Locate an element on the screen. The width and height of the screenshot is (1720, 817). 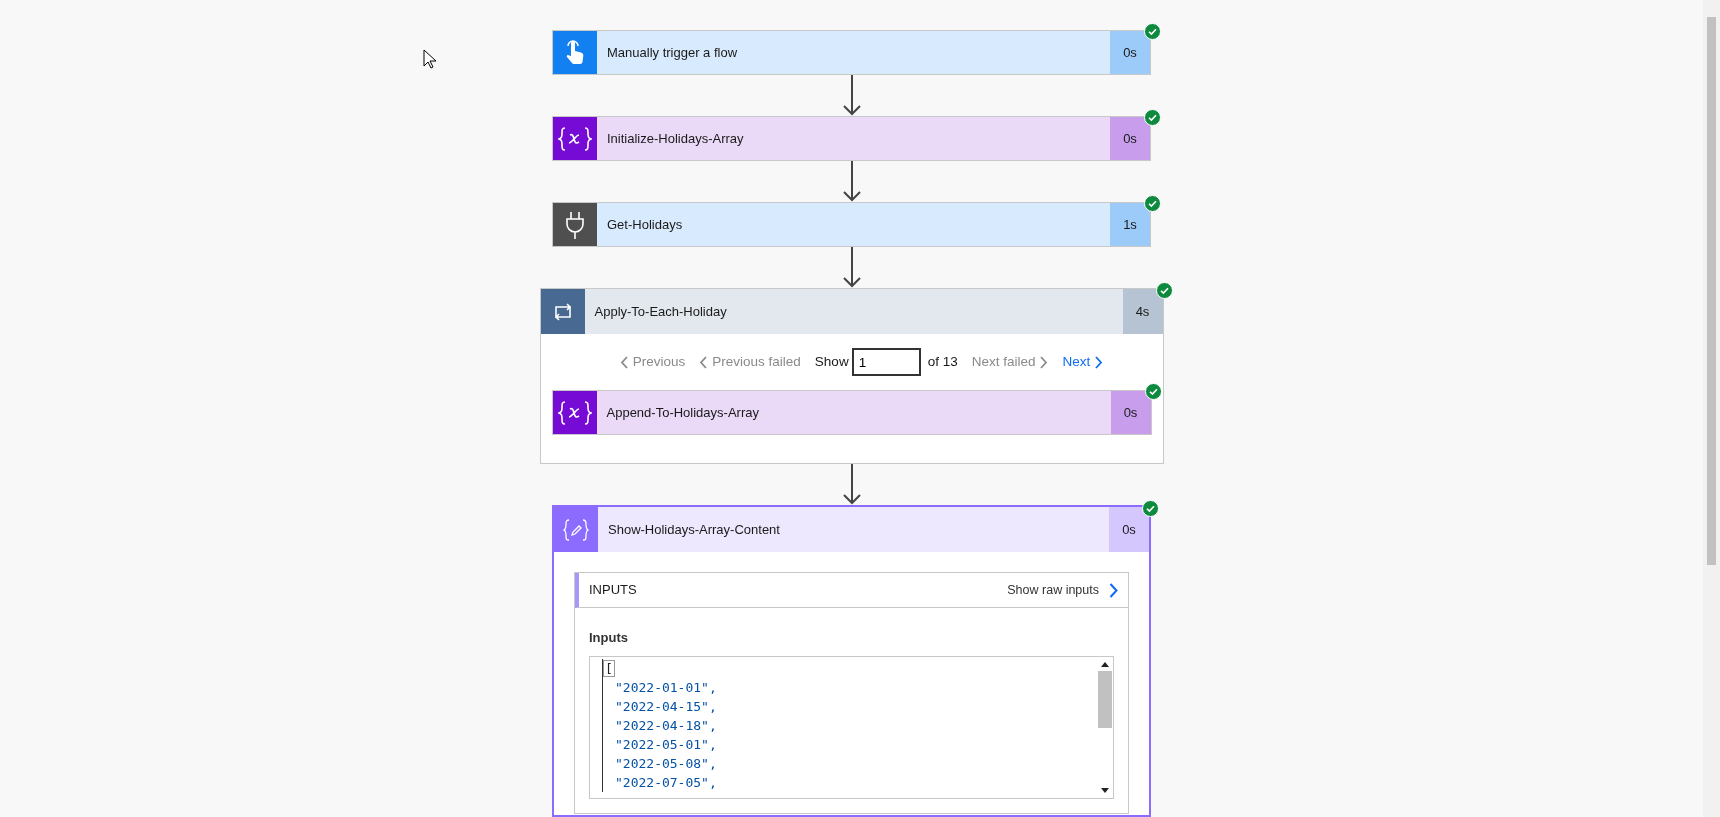
field-label: Inputs is located at coordinates (609, 638).